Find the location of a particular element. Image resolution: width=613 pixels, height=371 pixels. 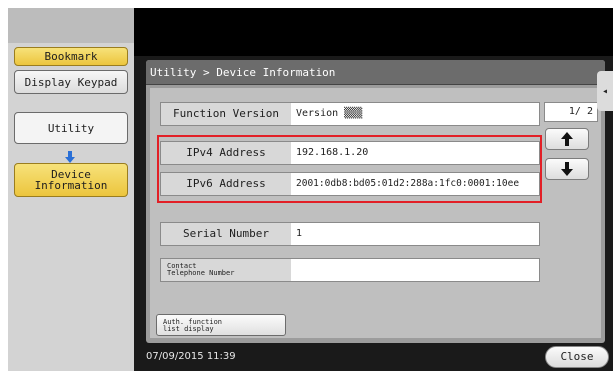

row-value: Version ▒▒▒ is located at coordinates (329, 113).